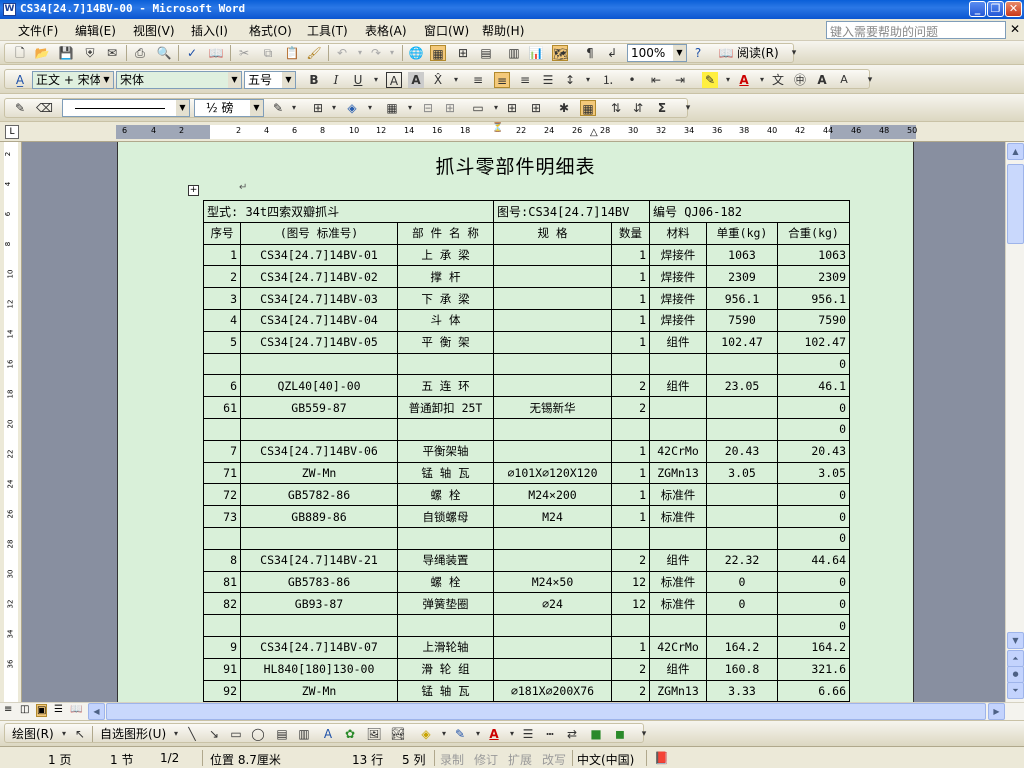 The height and width of the screenshot is (768, 1024). What do you see at coordinates (319, 386) in the screenshot?
I see `drawing-no-cell: QZL40[40]-00` at bounding box center [319, 386].